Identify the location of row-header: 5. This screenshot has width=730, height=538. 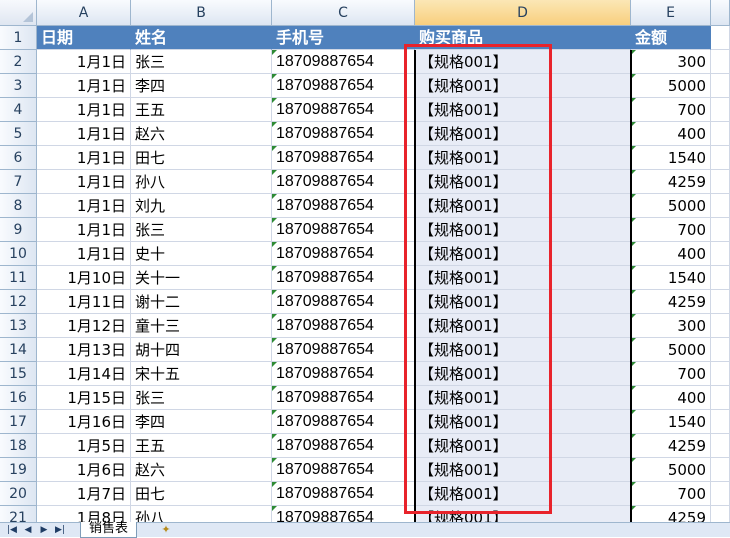
(18, 134).